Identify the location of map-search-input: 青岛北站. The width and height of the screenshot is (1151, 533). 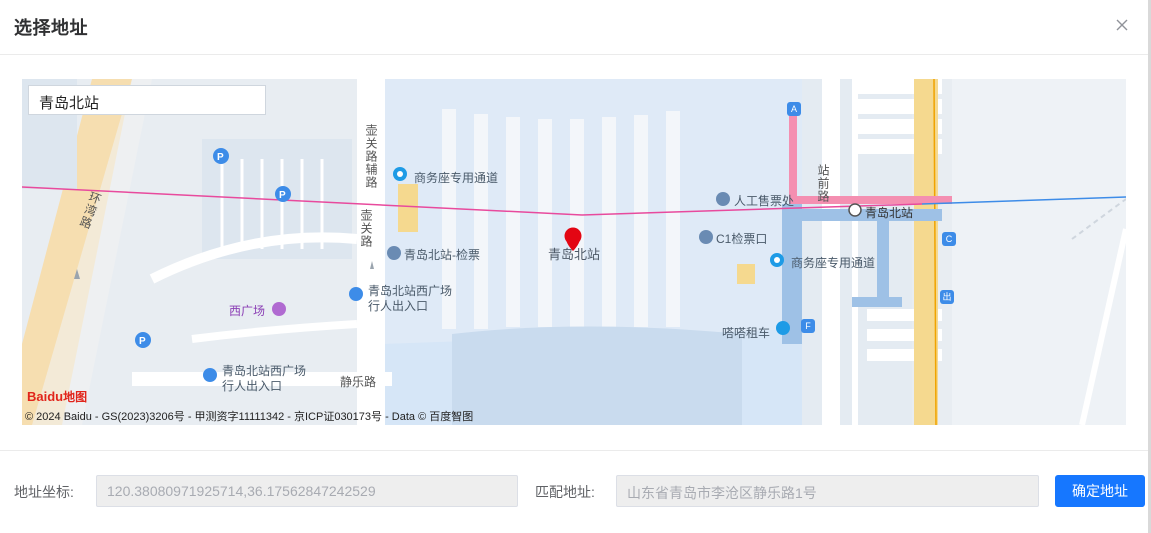
(147, 100).